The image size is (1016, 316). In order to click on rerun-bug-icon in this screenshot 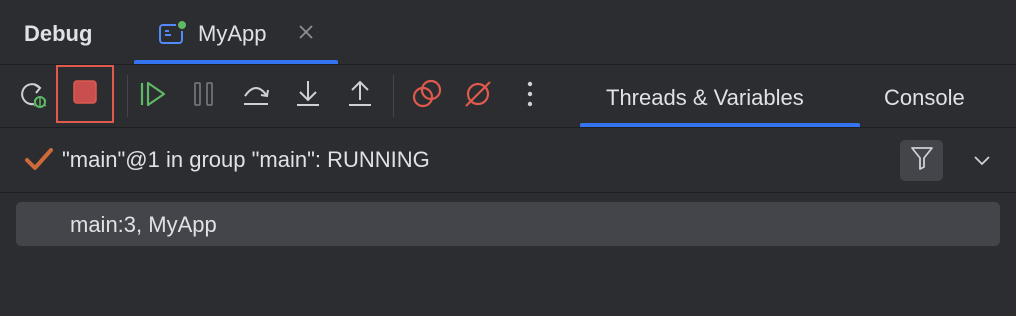, I will do `click(34, 96)`.